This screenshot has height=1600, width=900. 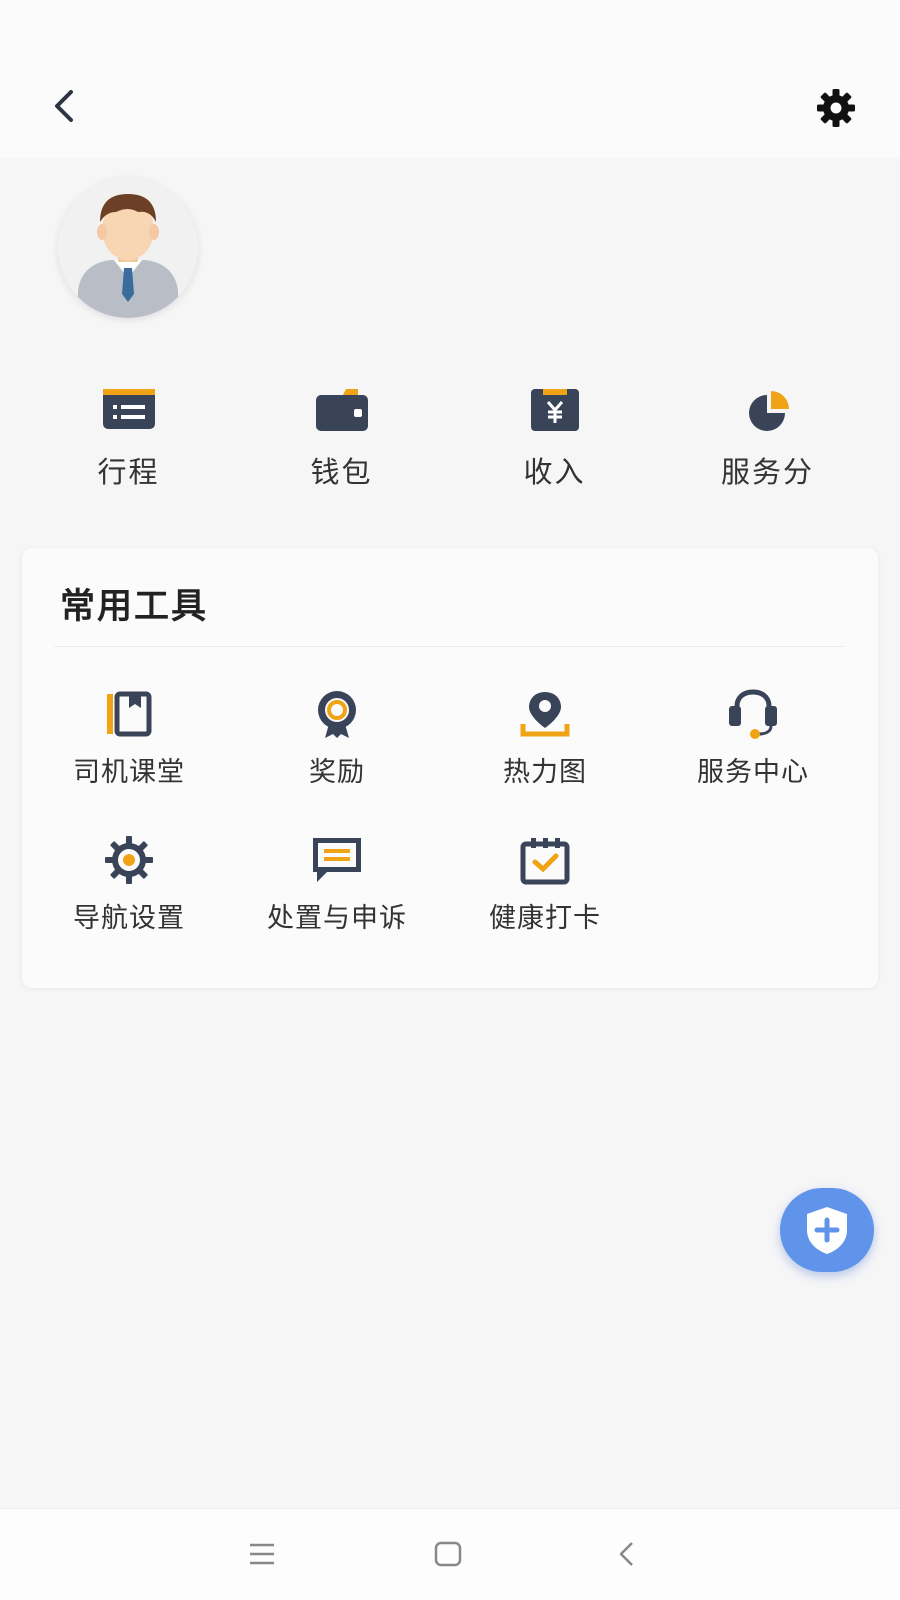 I want to click on tool-label: 司机课堂, so click(x=129, y=772).